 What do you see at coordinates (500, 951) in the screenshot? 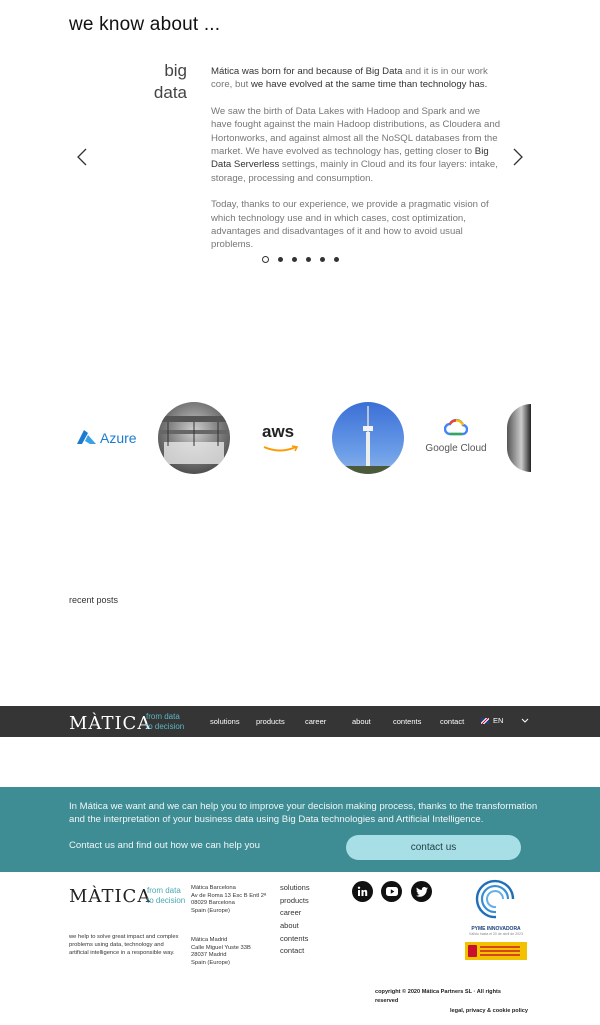
I see `government-text-mark` at bounding box center [500, 951].